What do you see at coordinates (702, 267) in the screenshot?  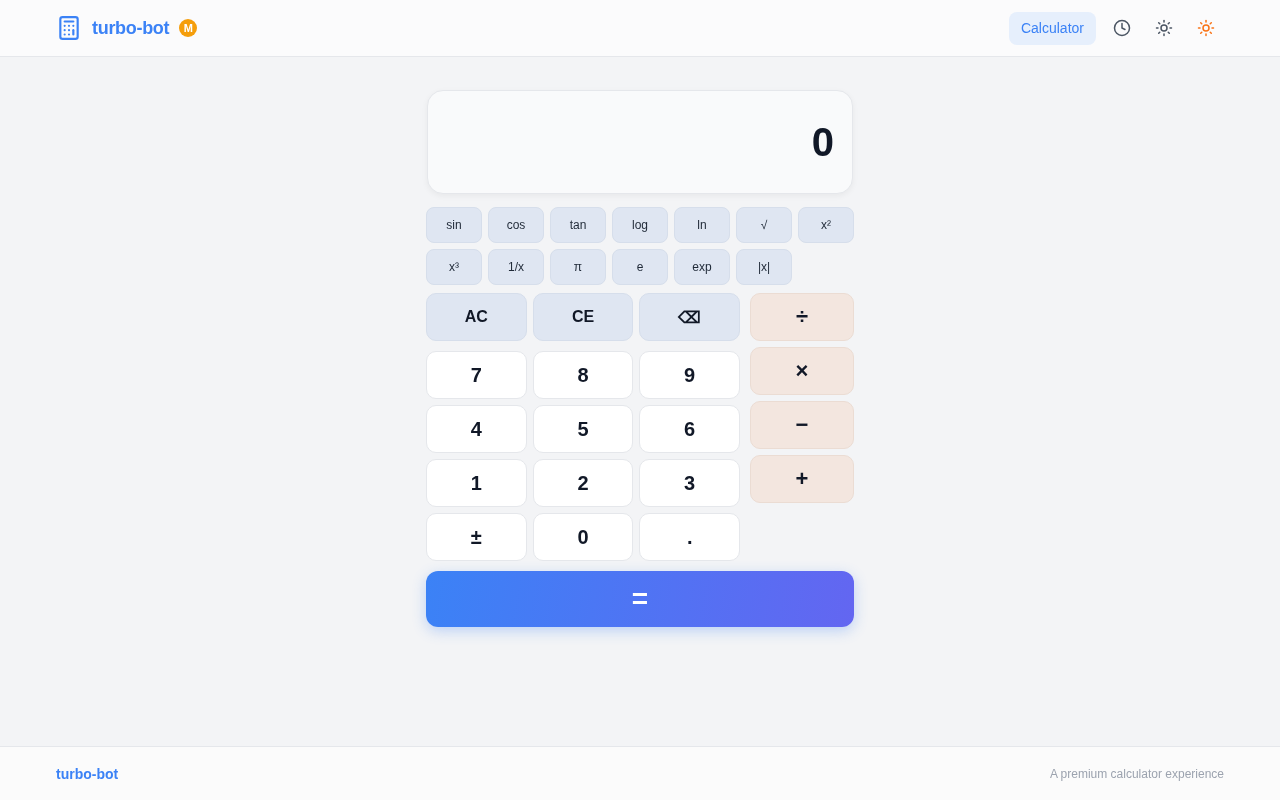 I see `function-key: exp` at bounding box center [702, 267].